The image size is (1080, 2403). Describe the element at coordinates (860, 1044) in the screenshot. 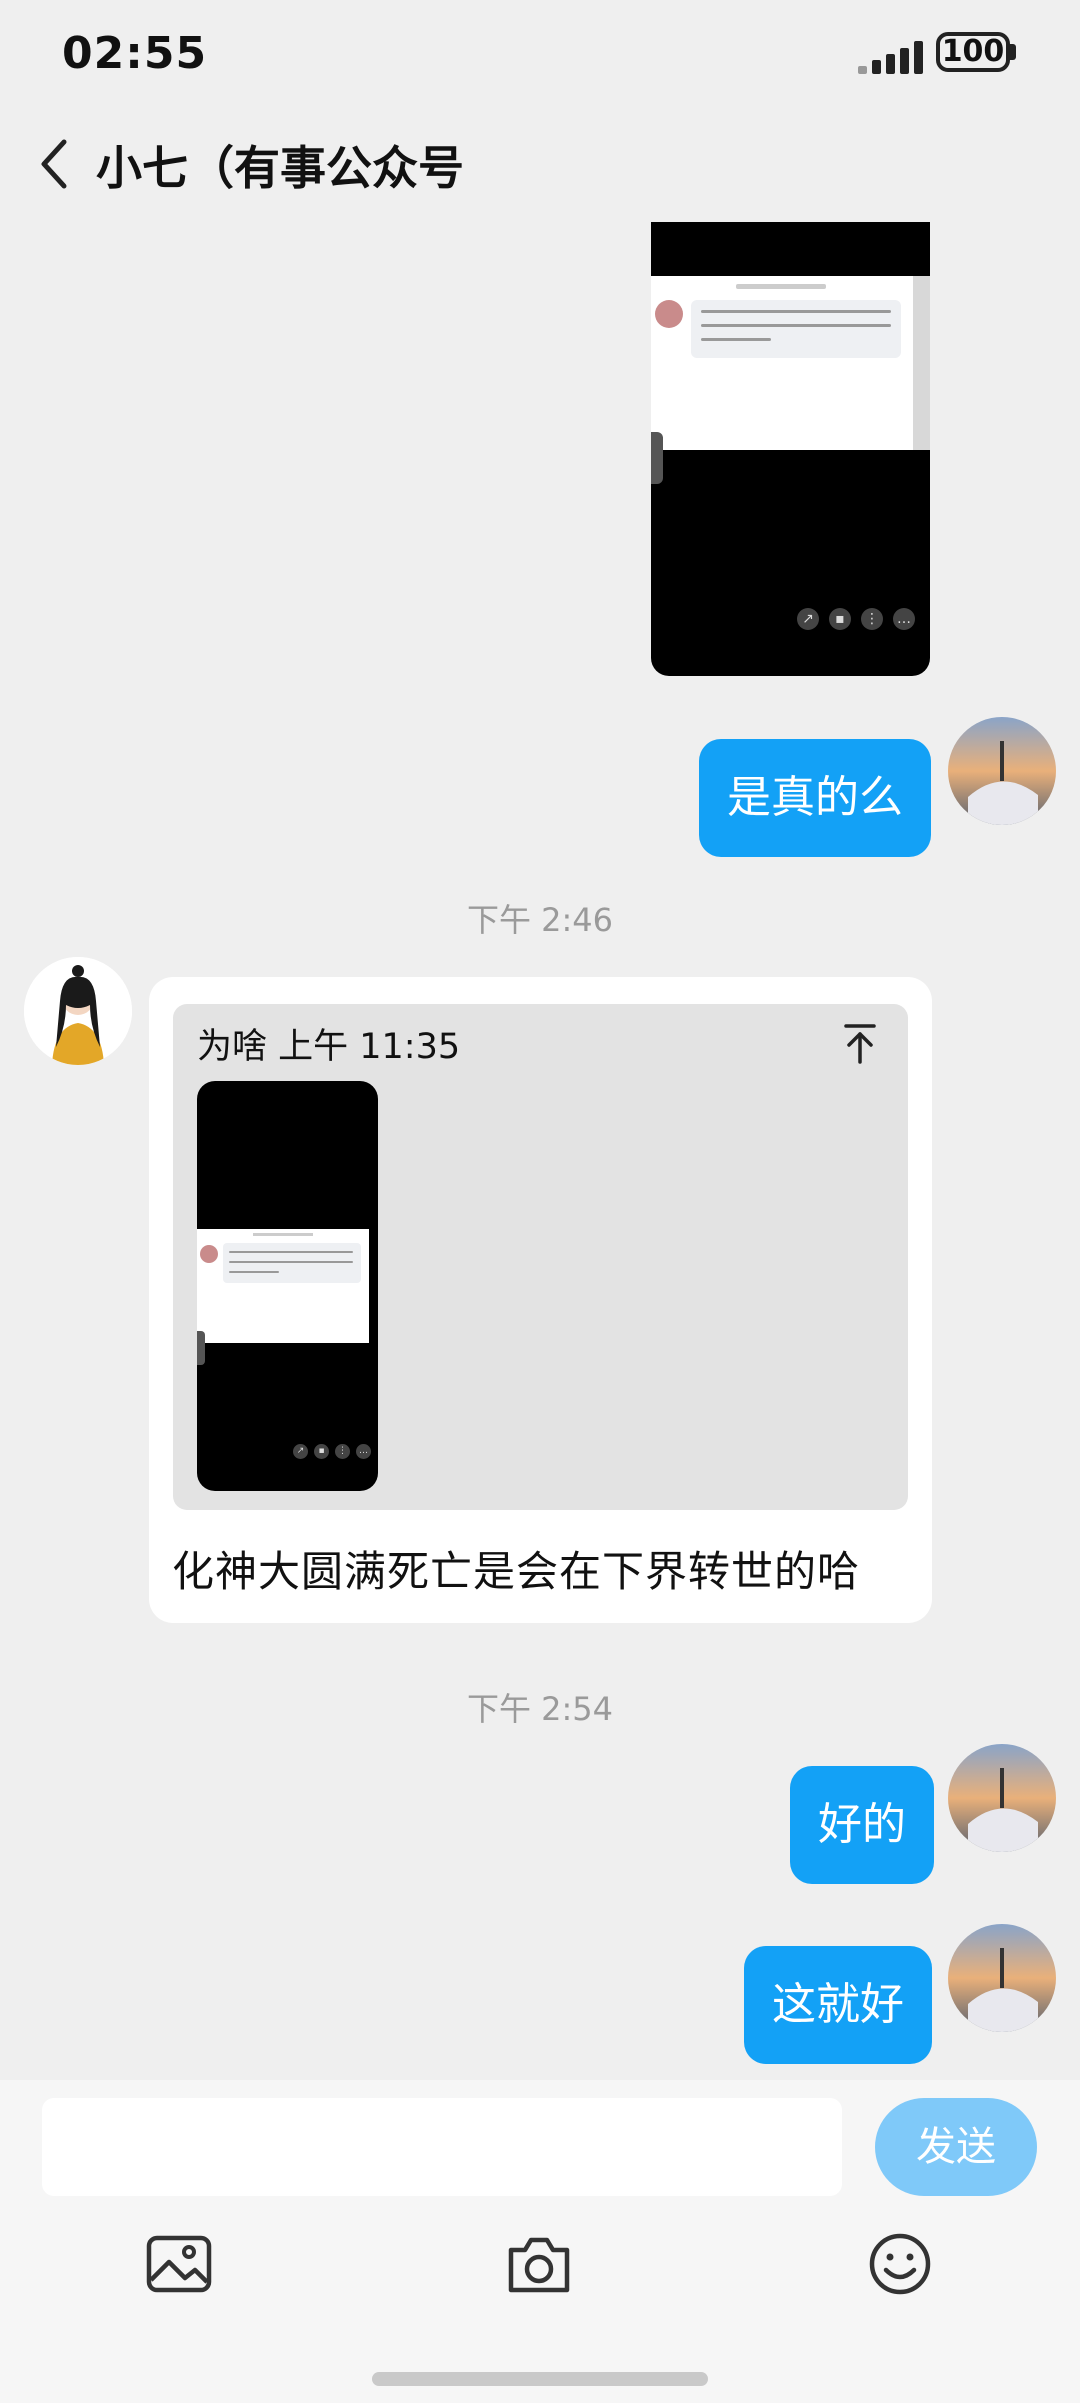

I see `scroll-to-top-icon` at that location.